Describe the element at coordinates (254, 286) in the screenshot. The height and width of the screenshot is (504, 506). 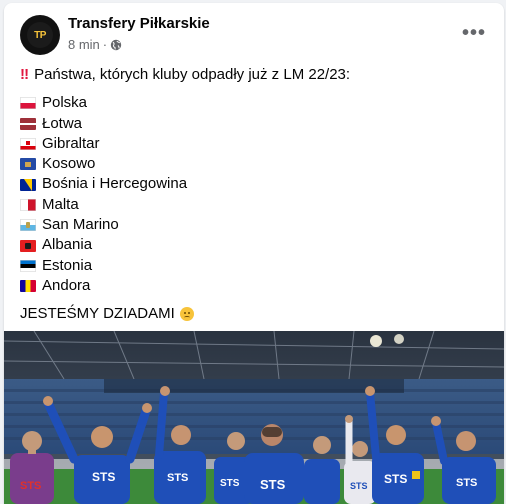
I see `country-item: Andora` at that location.